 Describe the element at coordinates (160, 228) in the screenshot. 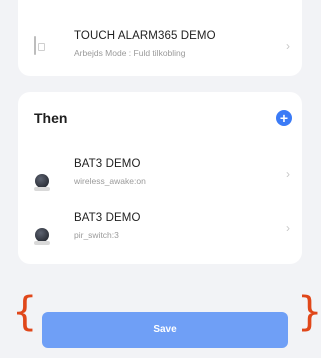

I see `action-row: BAT3 DEMO pir_switch:3 ›` at that location.